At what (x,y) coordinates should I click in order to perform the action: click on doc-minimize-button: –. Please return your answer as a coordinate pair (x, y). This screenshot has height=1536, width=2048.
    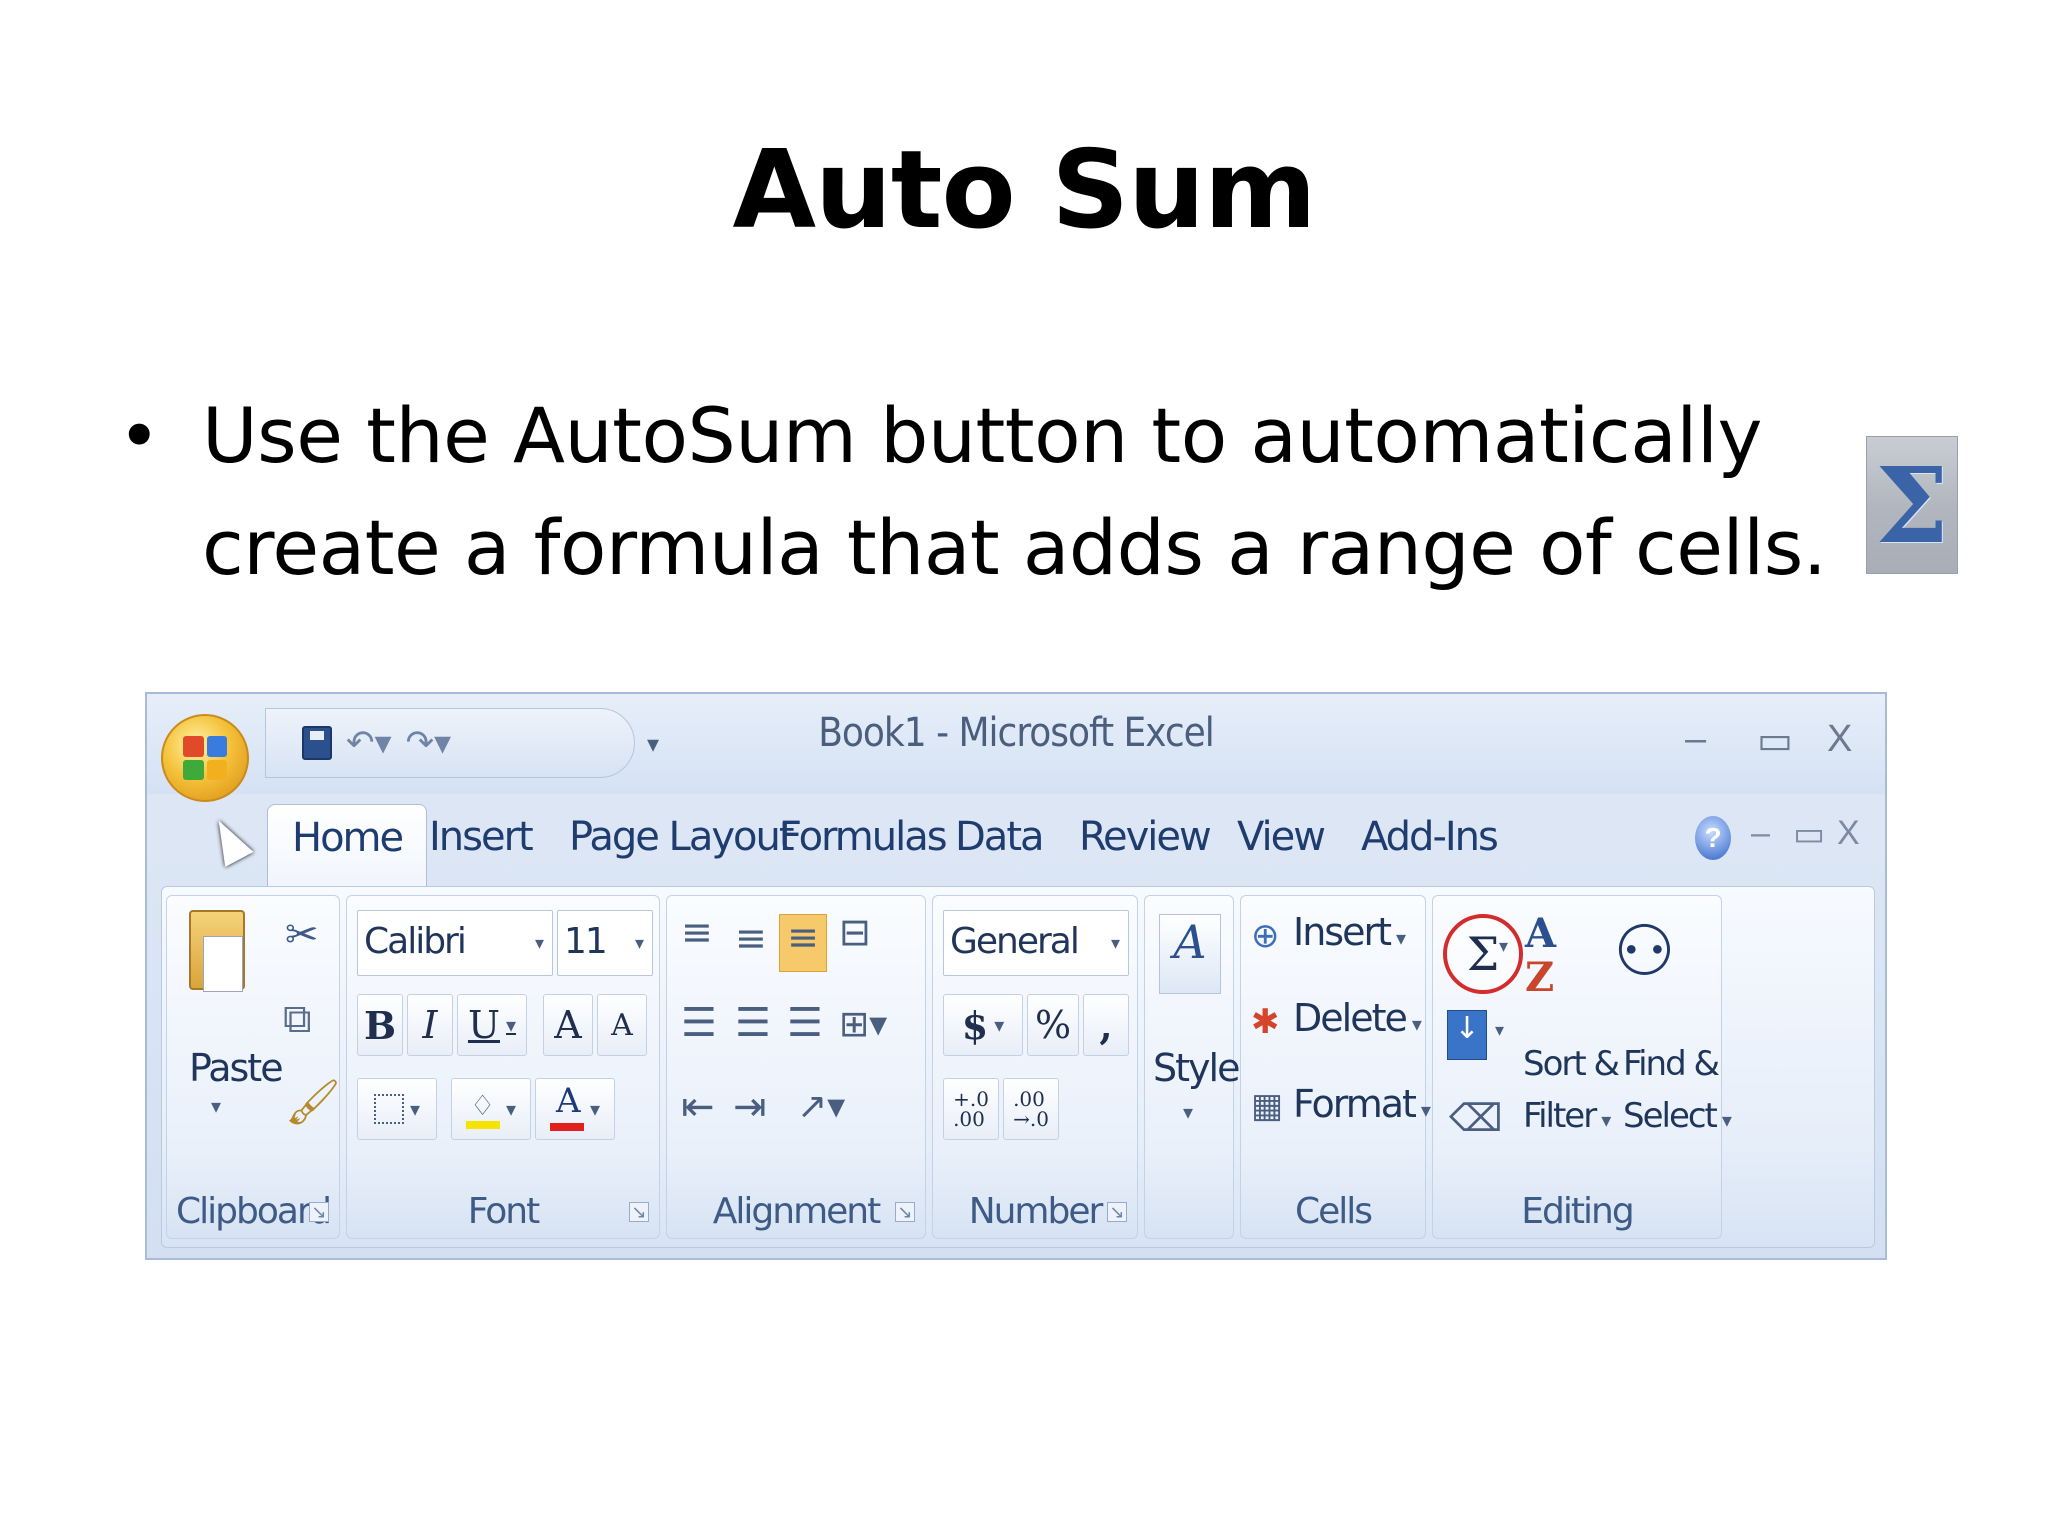
    Looking at the image, I should click on (1760, 833).